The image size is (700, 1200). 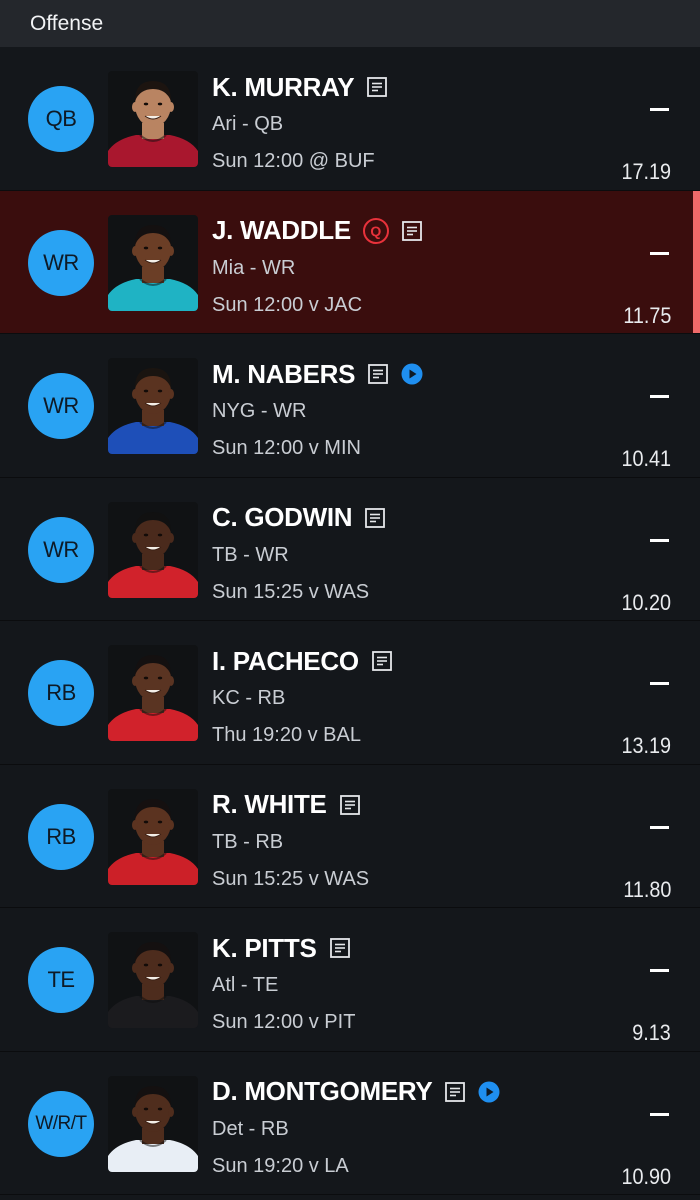 I want to click on game-info: Sun 19:20 v LA, so click(x=280, y=1165).